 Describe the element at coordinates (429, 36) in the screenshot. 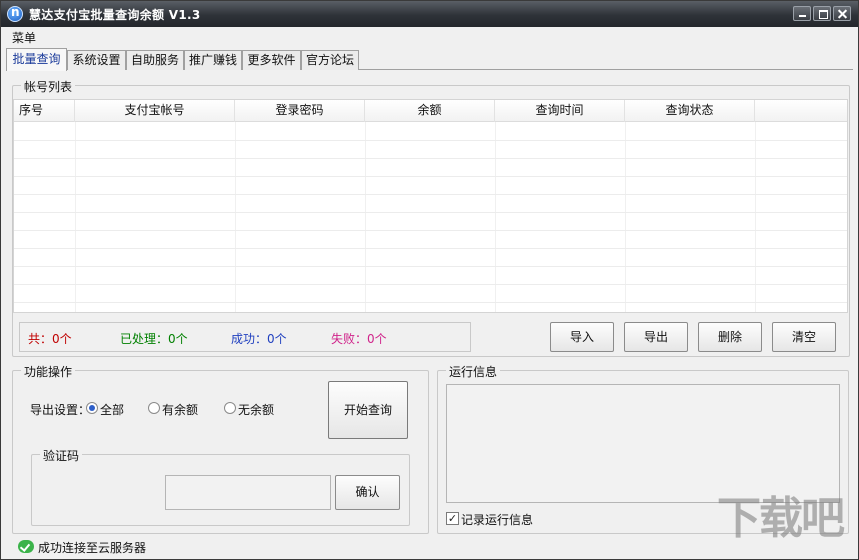

I see `menu-bar: 菜单` at that location.